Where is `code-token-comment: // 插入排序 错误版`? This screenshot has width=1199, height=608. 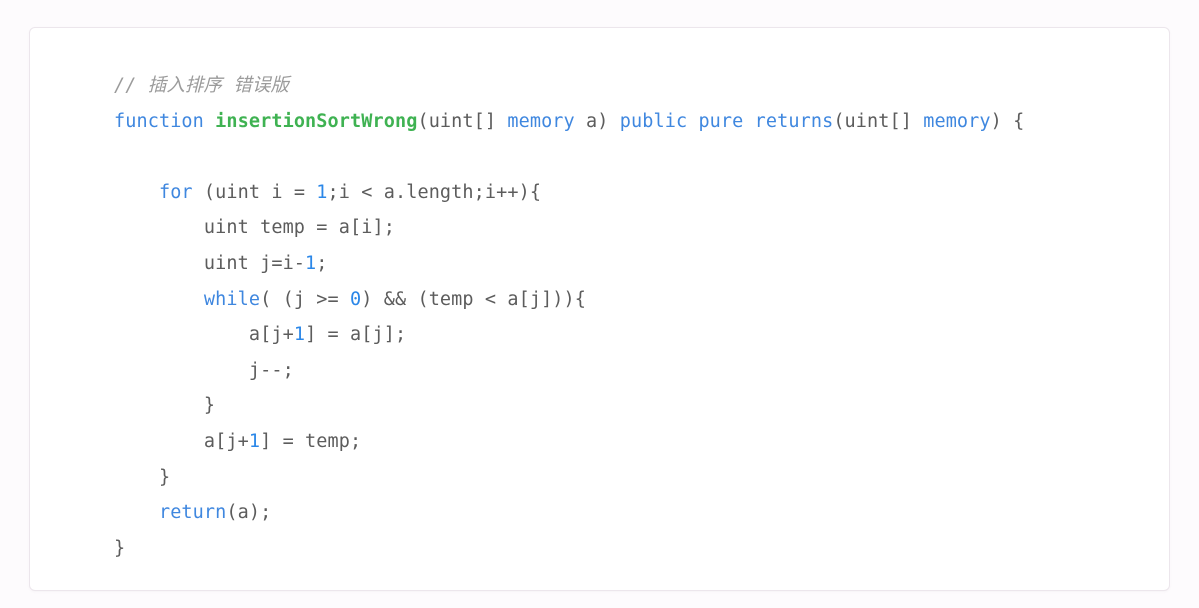 code-token-comment: // 插入排序 错误版 is located at coordinates (202, 85).